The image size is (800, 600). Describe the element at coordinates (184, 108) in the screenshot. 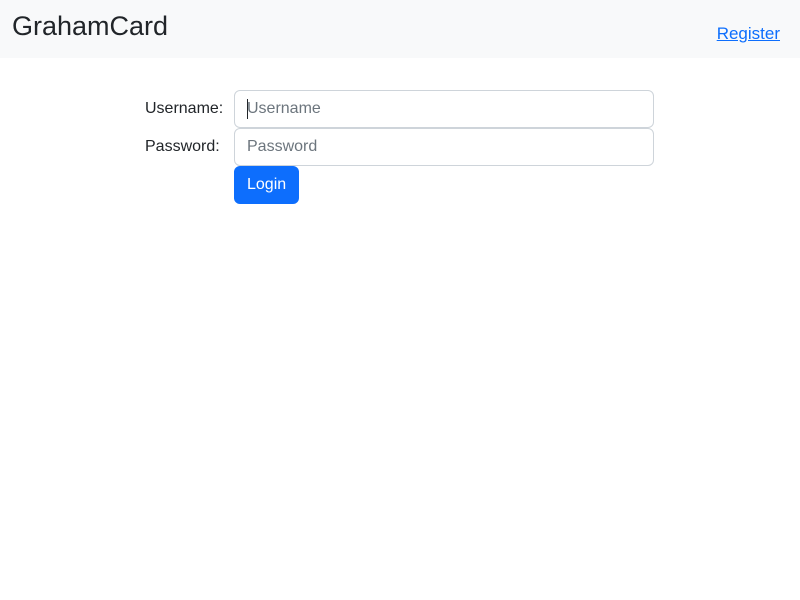

I see `username-label: Username:` at that location.